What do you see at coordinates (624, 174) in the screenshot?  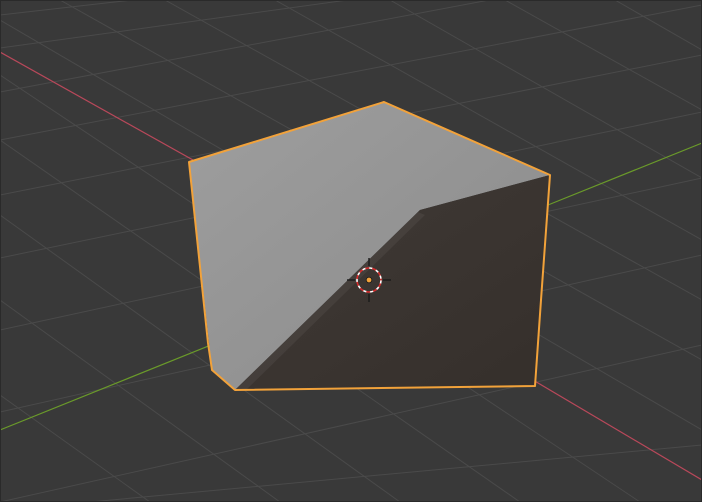 I see `y-axis-line-far` at bounding box center [624, 174].